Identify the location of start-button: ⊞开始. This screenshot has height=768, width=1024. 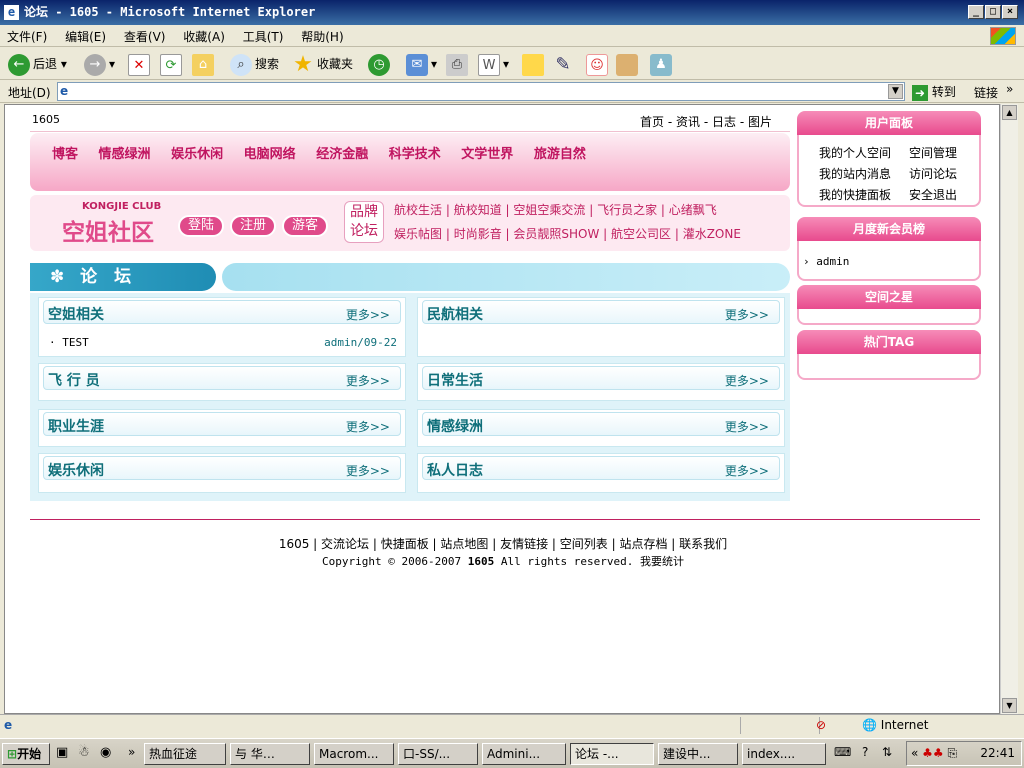
(26, 754).